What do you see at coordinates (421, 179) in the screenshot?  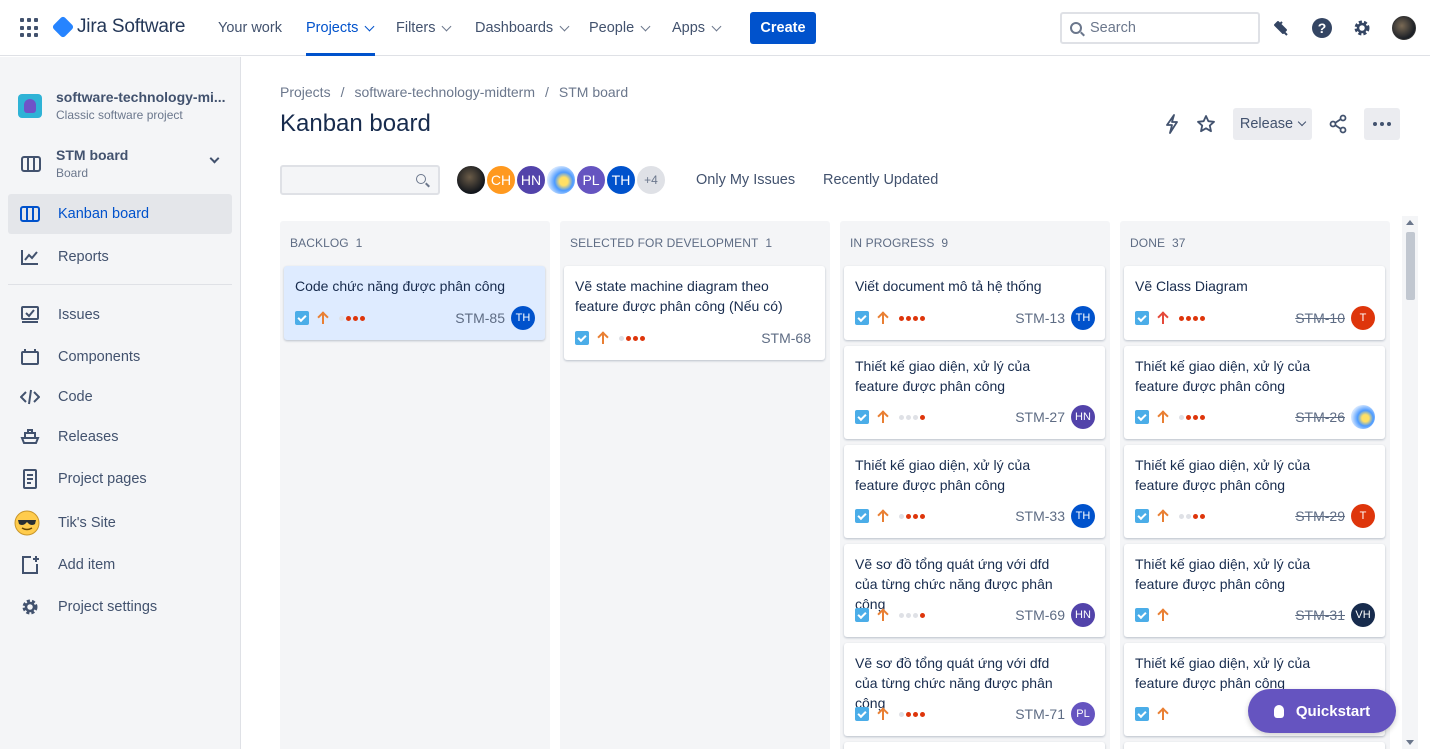 I see `search-icon` at bounding box center [421, 179].